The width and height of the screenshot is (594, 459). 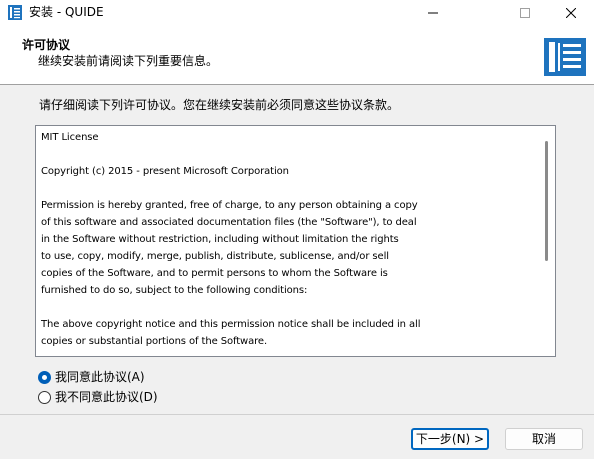 I want to click on decline-radio-option: 我不同意此协议(D), so click(x=98, y=397).